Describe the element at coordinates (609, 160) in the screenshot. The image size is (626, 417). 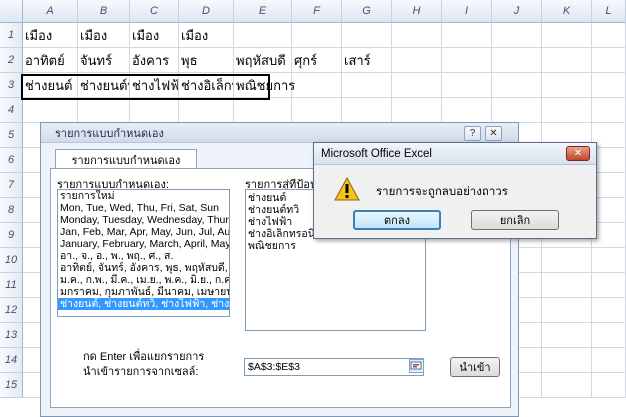
I see `cell-l6` at that location.